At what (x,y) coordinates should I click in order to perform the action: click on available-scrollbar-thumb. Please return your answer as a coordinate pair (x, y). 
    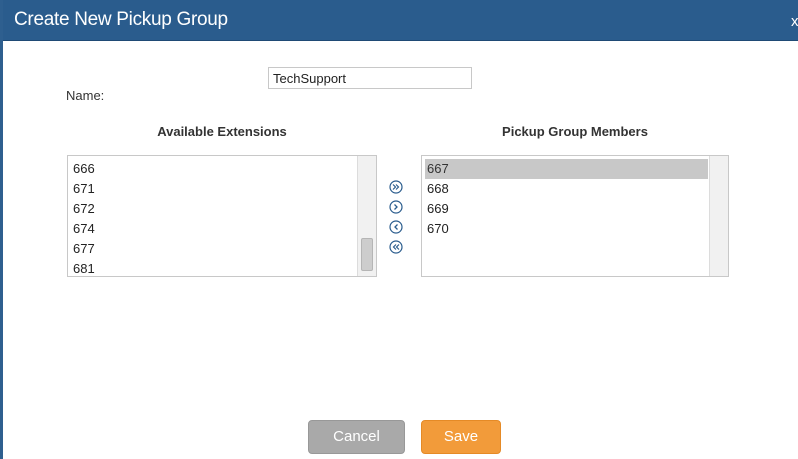
    Looking at the image, I should click on (367, 254).